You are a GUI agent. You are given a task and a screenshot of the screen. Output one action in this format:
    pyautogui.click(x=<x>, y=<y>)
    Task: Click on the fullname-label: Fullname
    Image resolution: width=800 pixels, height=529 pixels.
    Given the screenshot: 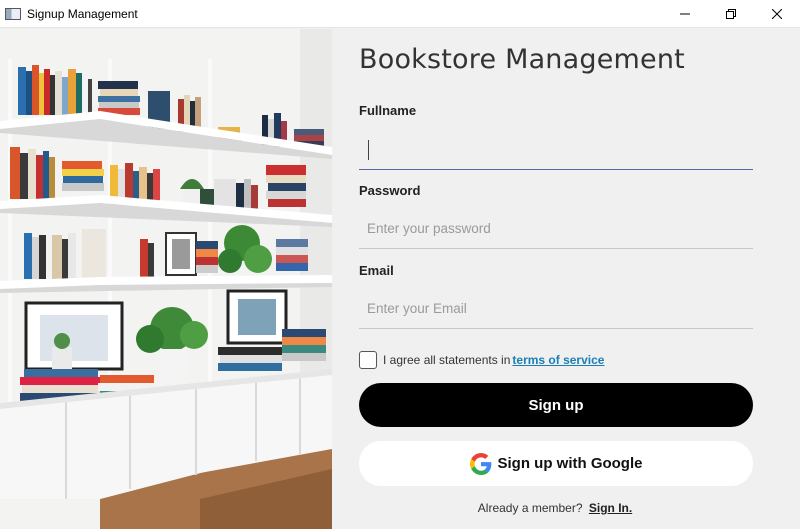 What is the action you would take?
    pyautogui.click(x=388, y=110)
    